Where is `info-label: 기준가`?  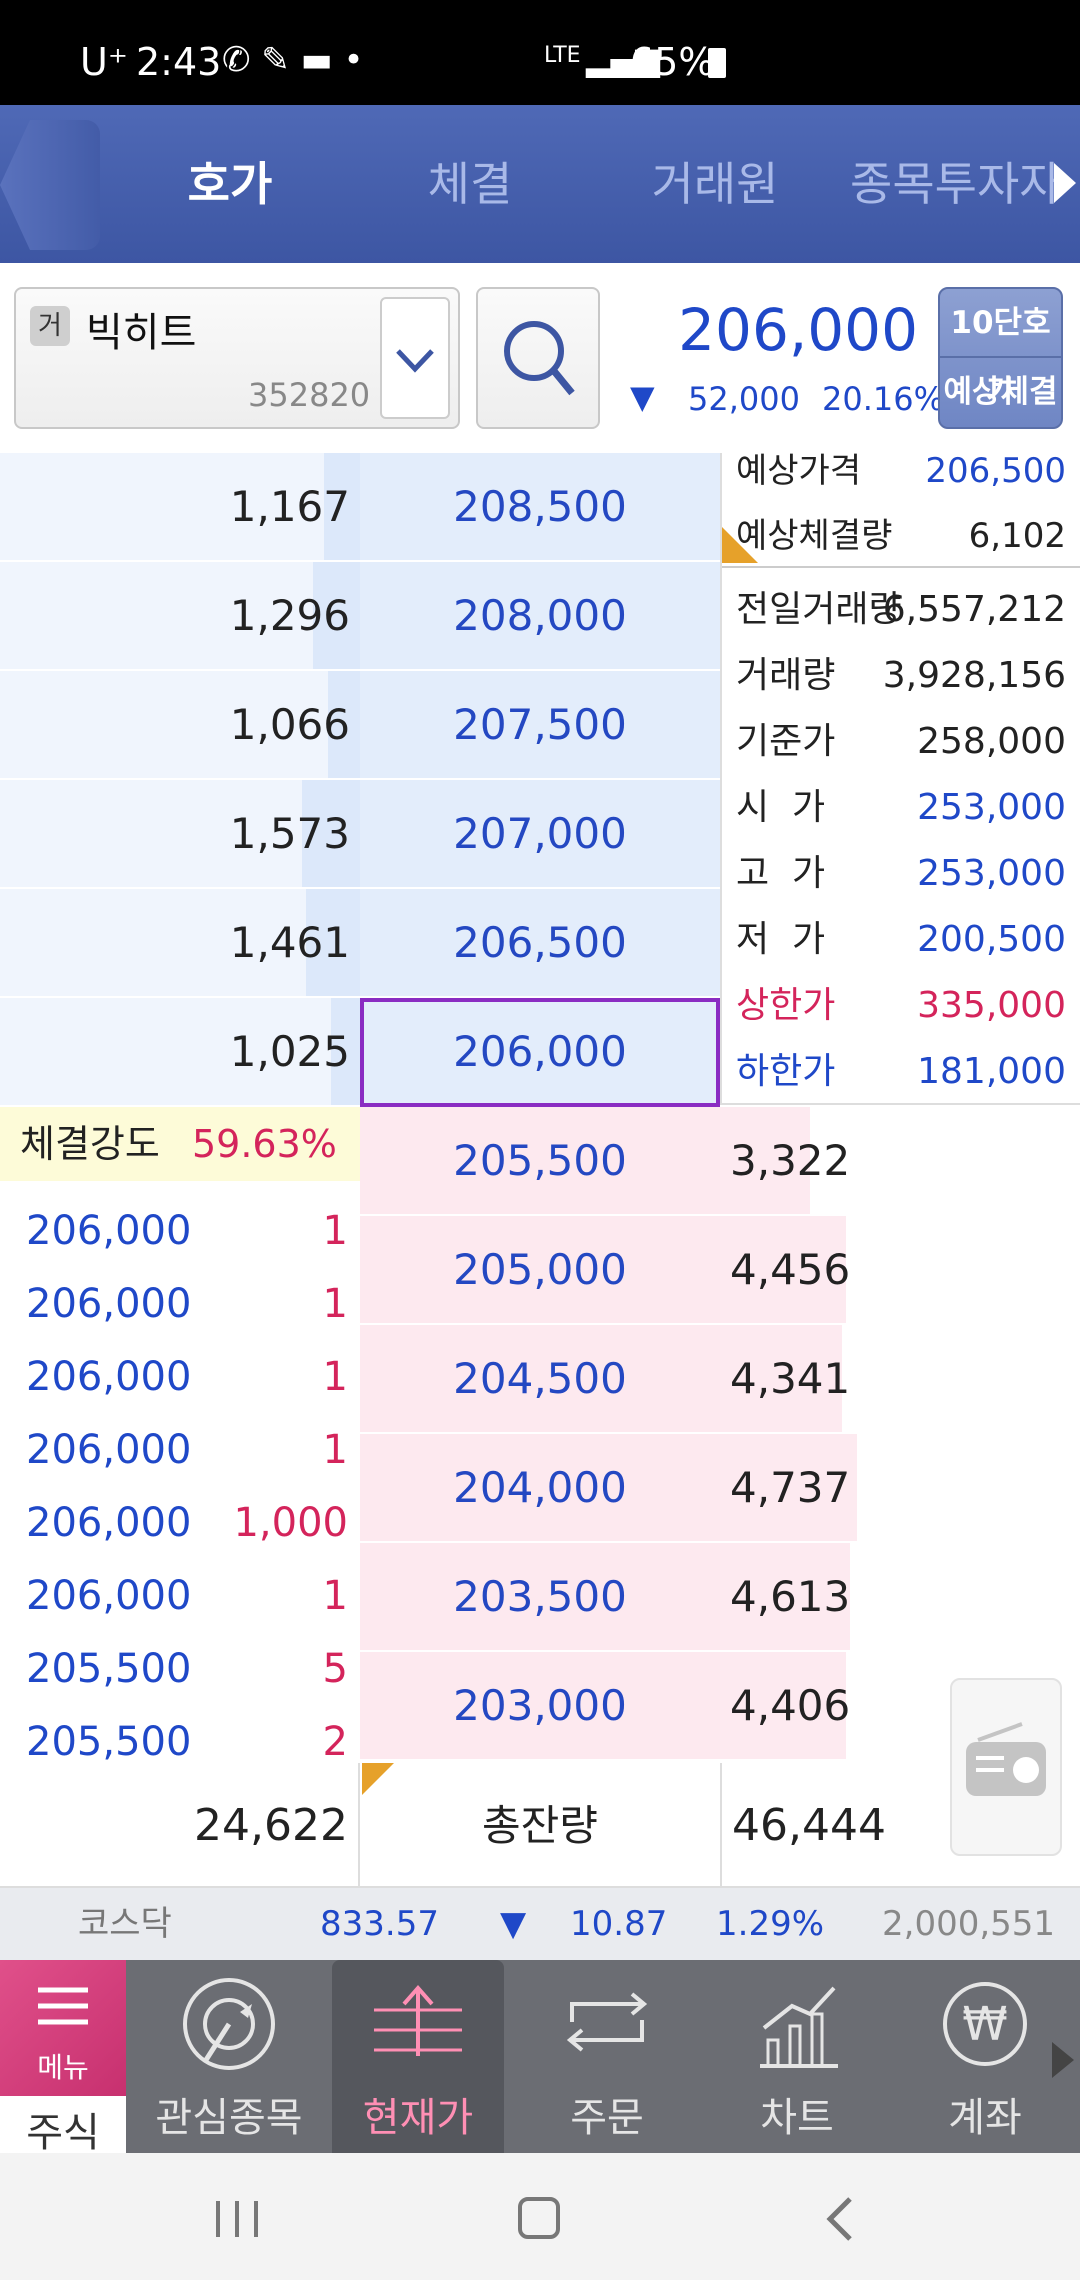 info-label: 기준가 is located at coordinates (786, 741).